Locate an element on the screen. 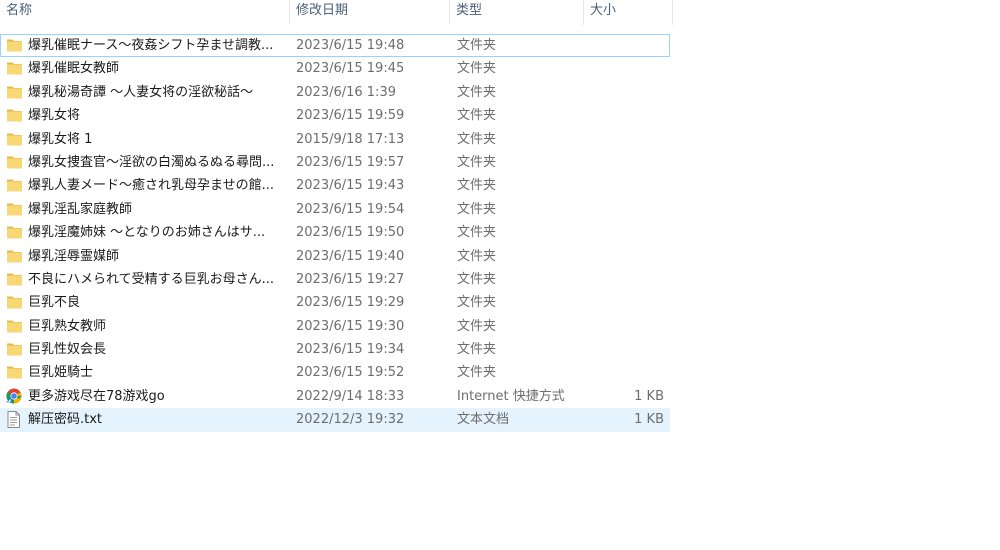 Image resolution: width=1000 pixels, height=550 pixels. file-name: 爆乳淫乱家庭教師 is located at coordinates (80, 209).